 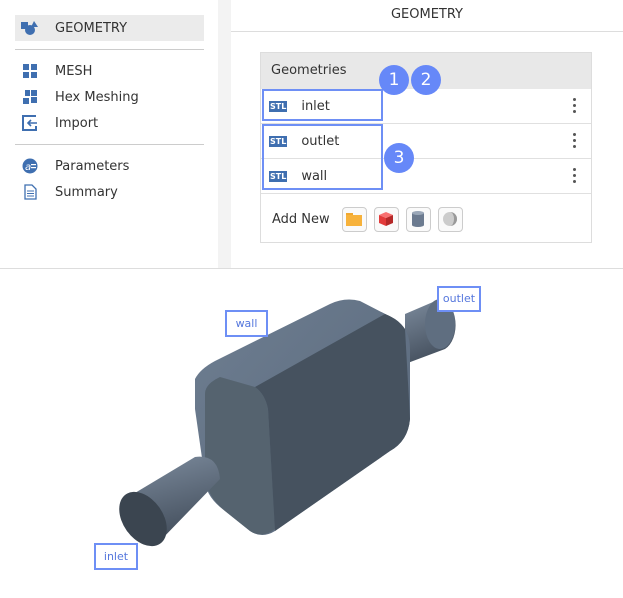 What do you see at coordinates (97, 97) in the screenshot?
I see `sidebar-item-label: Hex Meshing` at bounding box center [97, 97].